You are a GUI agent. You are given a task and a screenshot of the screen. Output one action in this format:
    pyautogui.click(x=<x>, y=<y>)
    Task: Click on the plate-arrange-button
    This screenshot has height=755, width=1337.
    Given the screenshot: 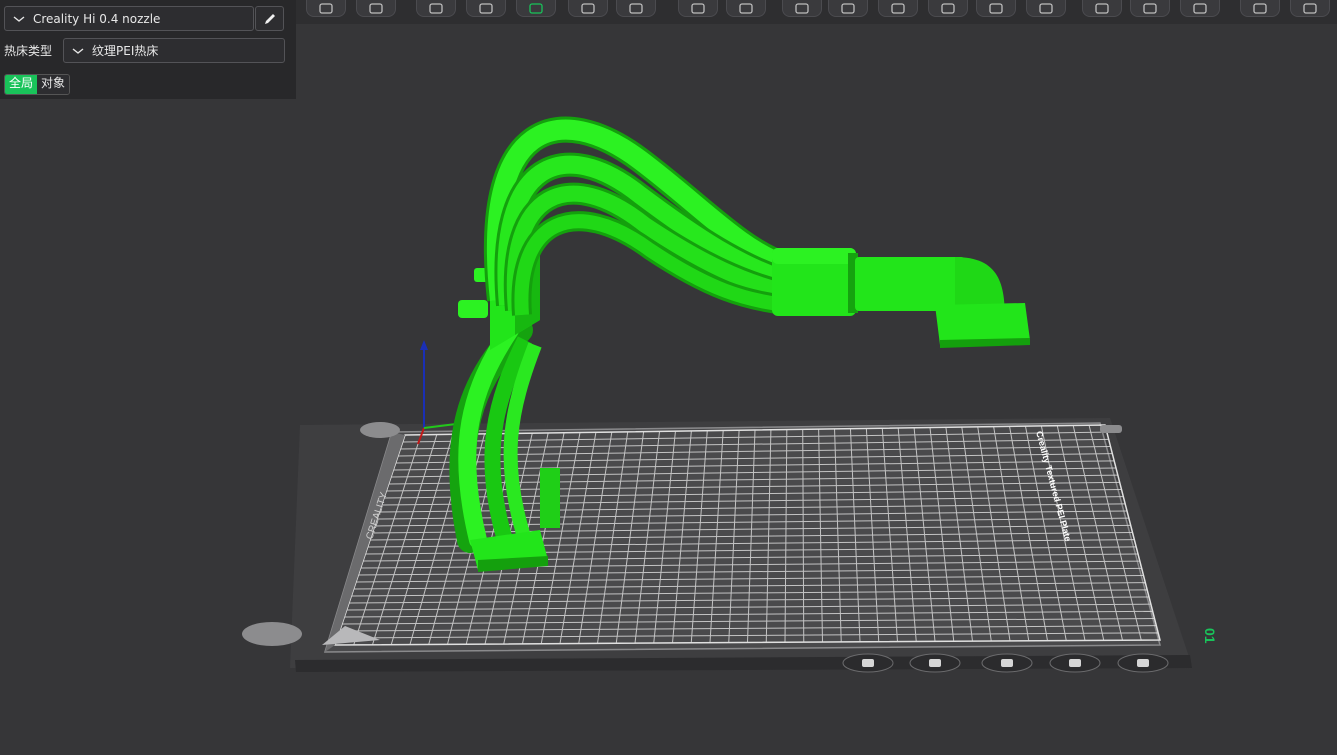 What is the action you would take?
    pyautogui.click(x=1075, y=663)
    